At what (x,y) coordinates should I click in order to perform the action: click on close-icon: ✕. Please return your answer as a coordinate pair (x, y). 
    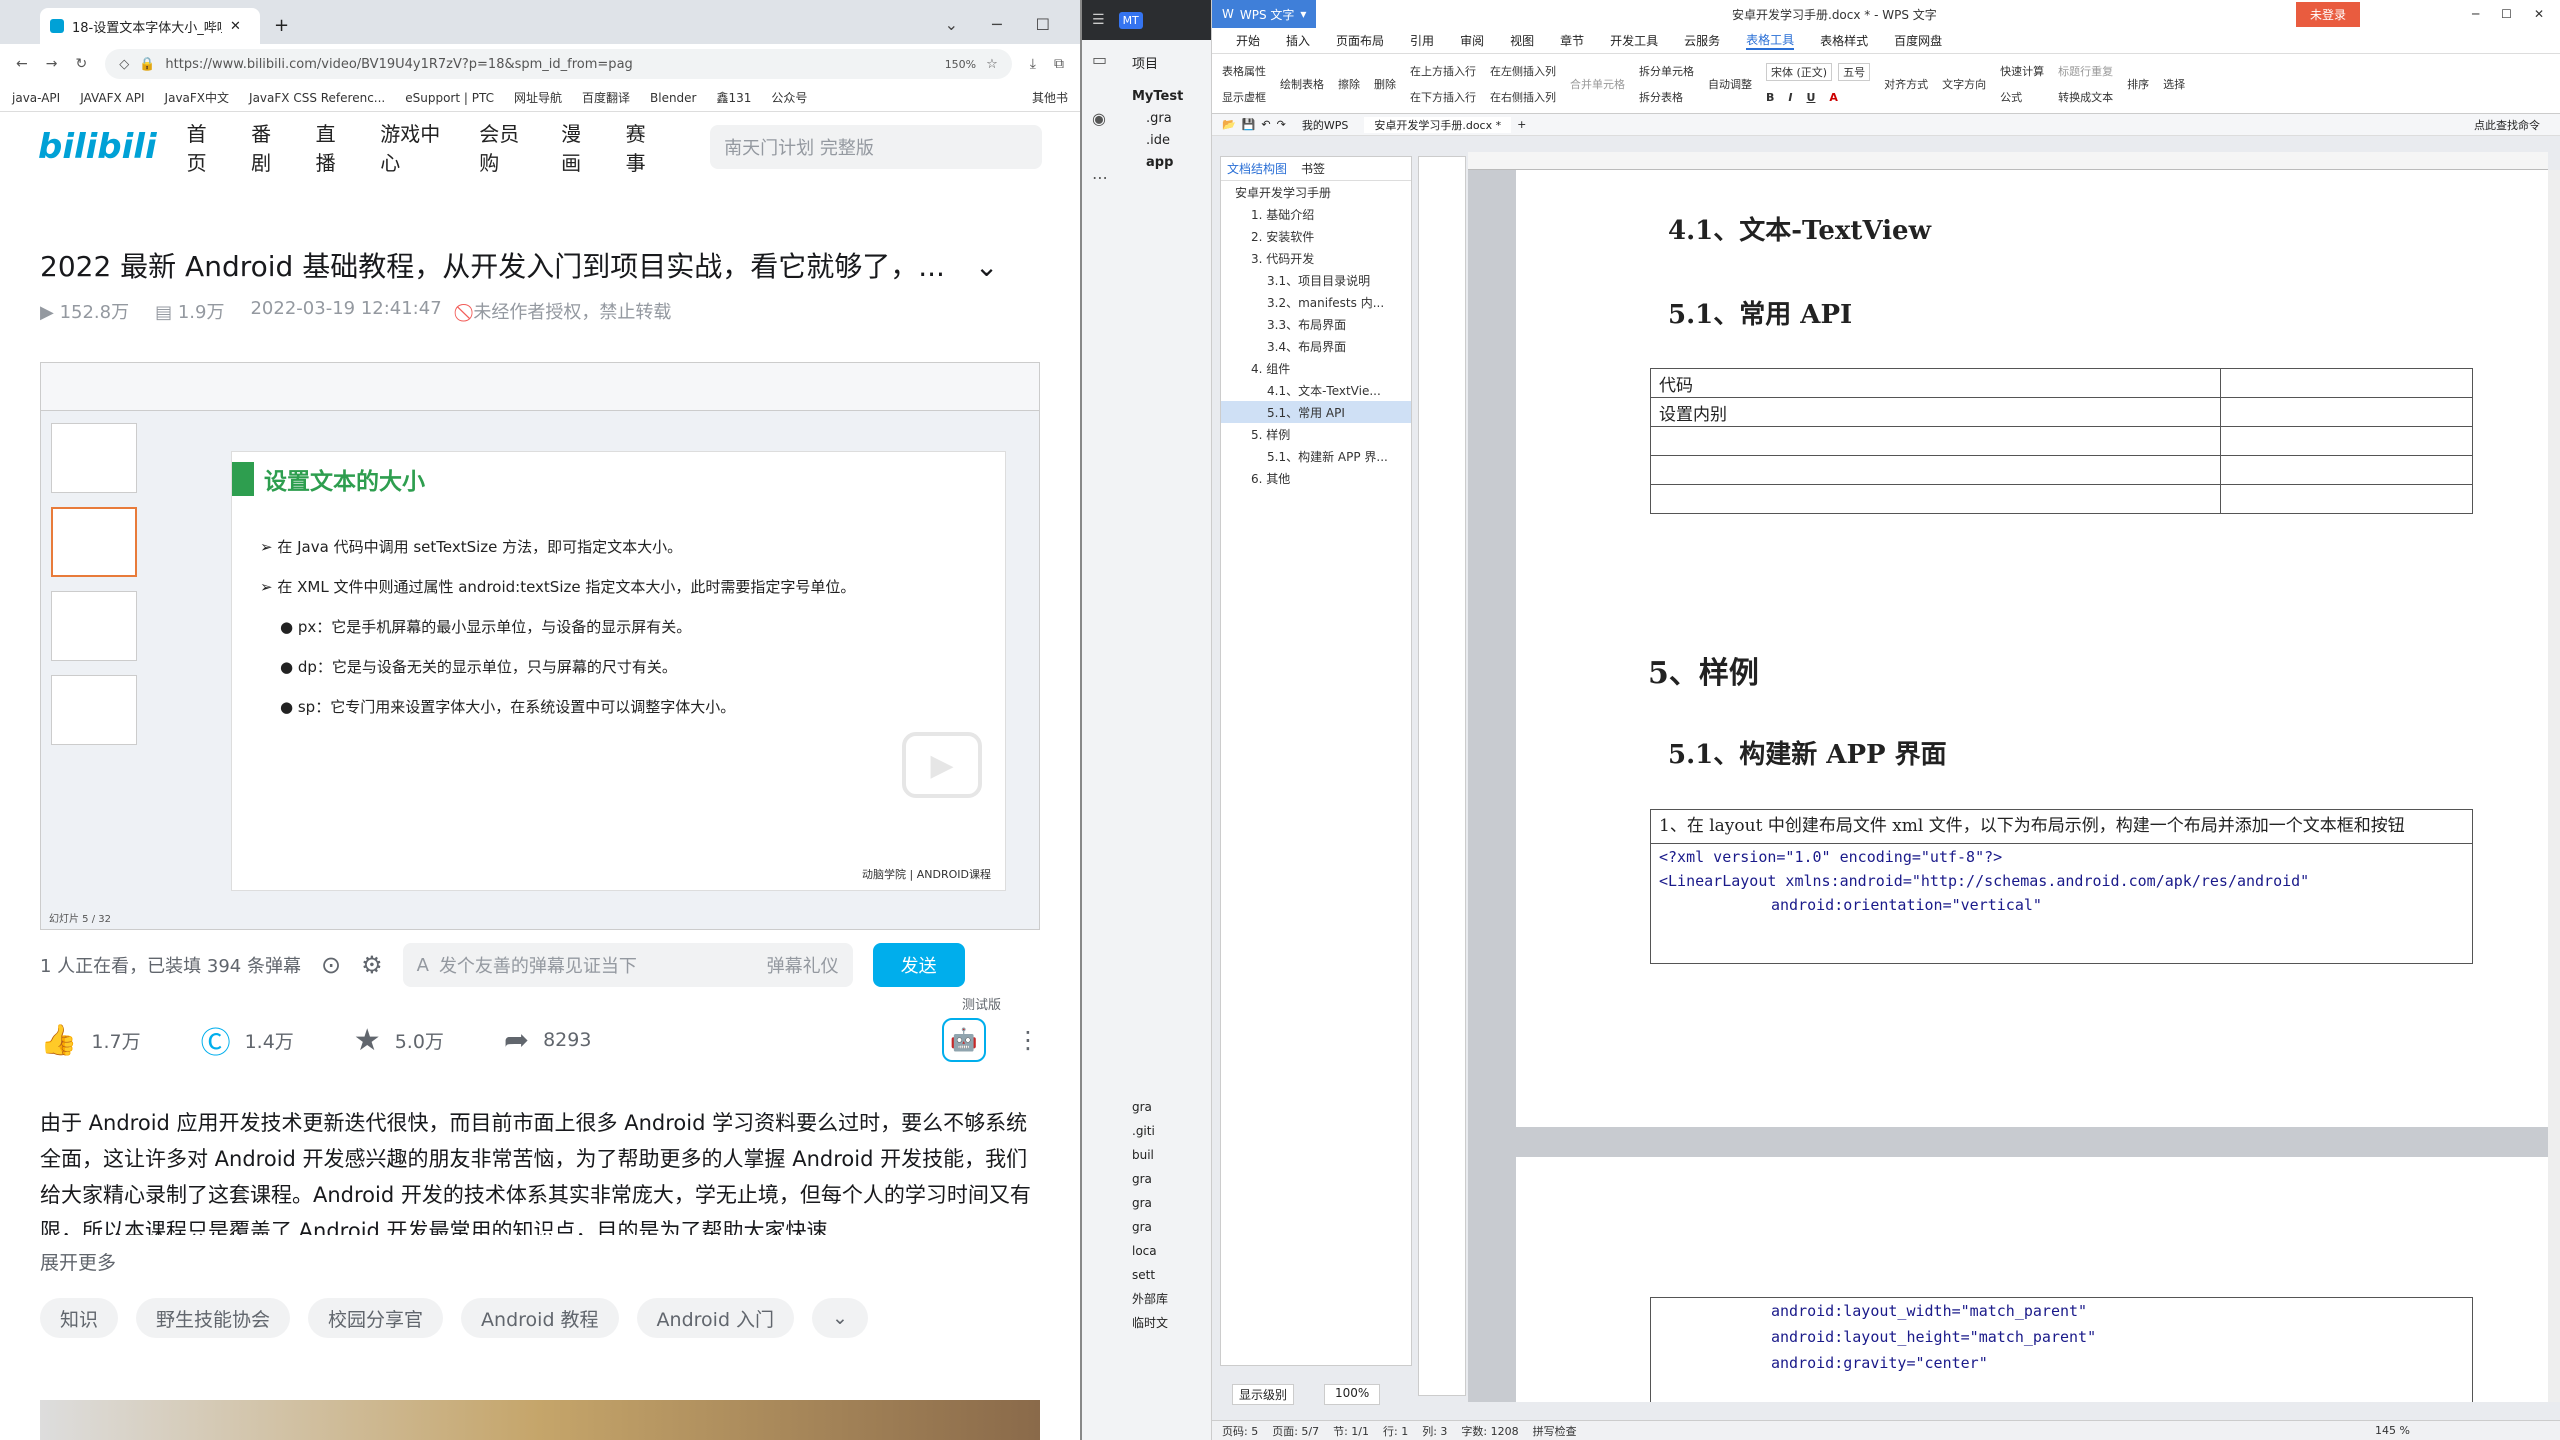
    Looking at the image, I should click on (2539, 14).